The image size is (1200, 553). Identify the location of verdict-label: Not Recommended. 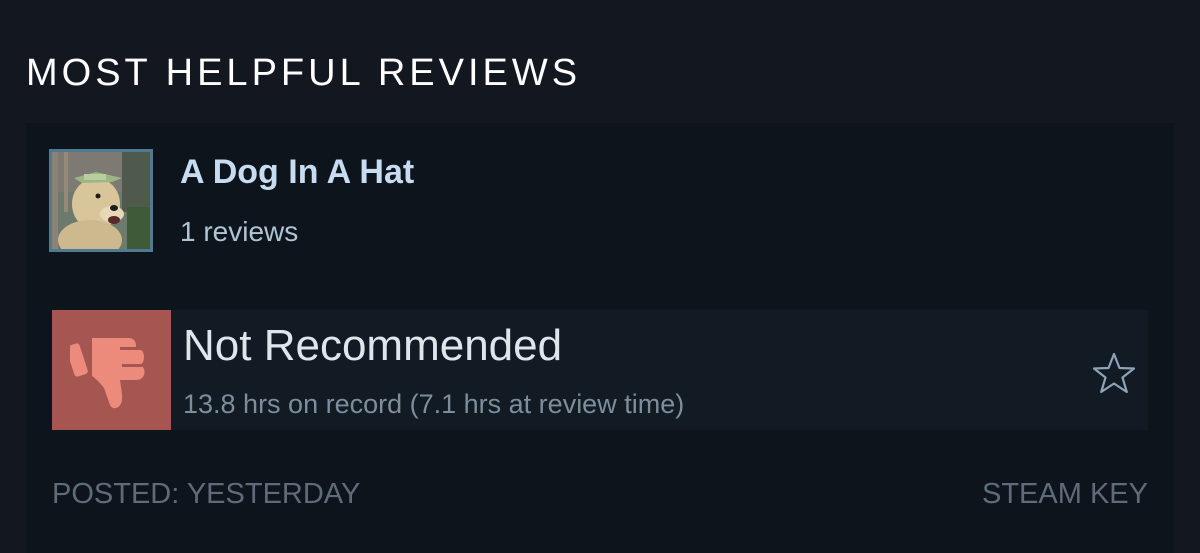
(373, 345).